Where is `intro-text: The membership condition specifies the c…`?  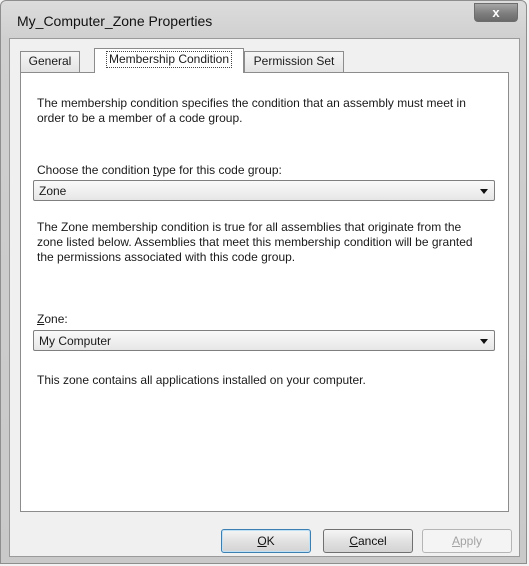
intro-text: The membership condition specifies the c… is located at coordinates (251, 110).